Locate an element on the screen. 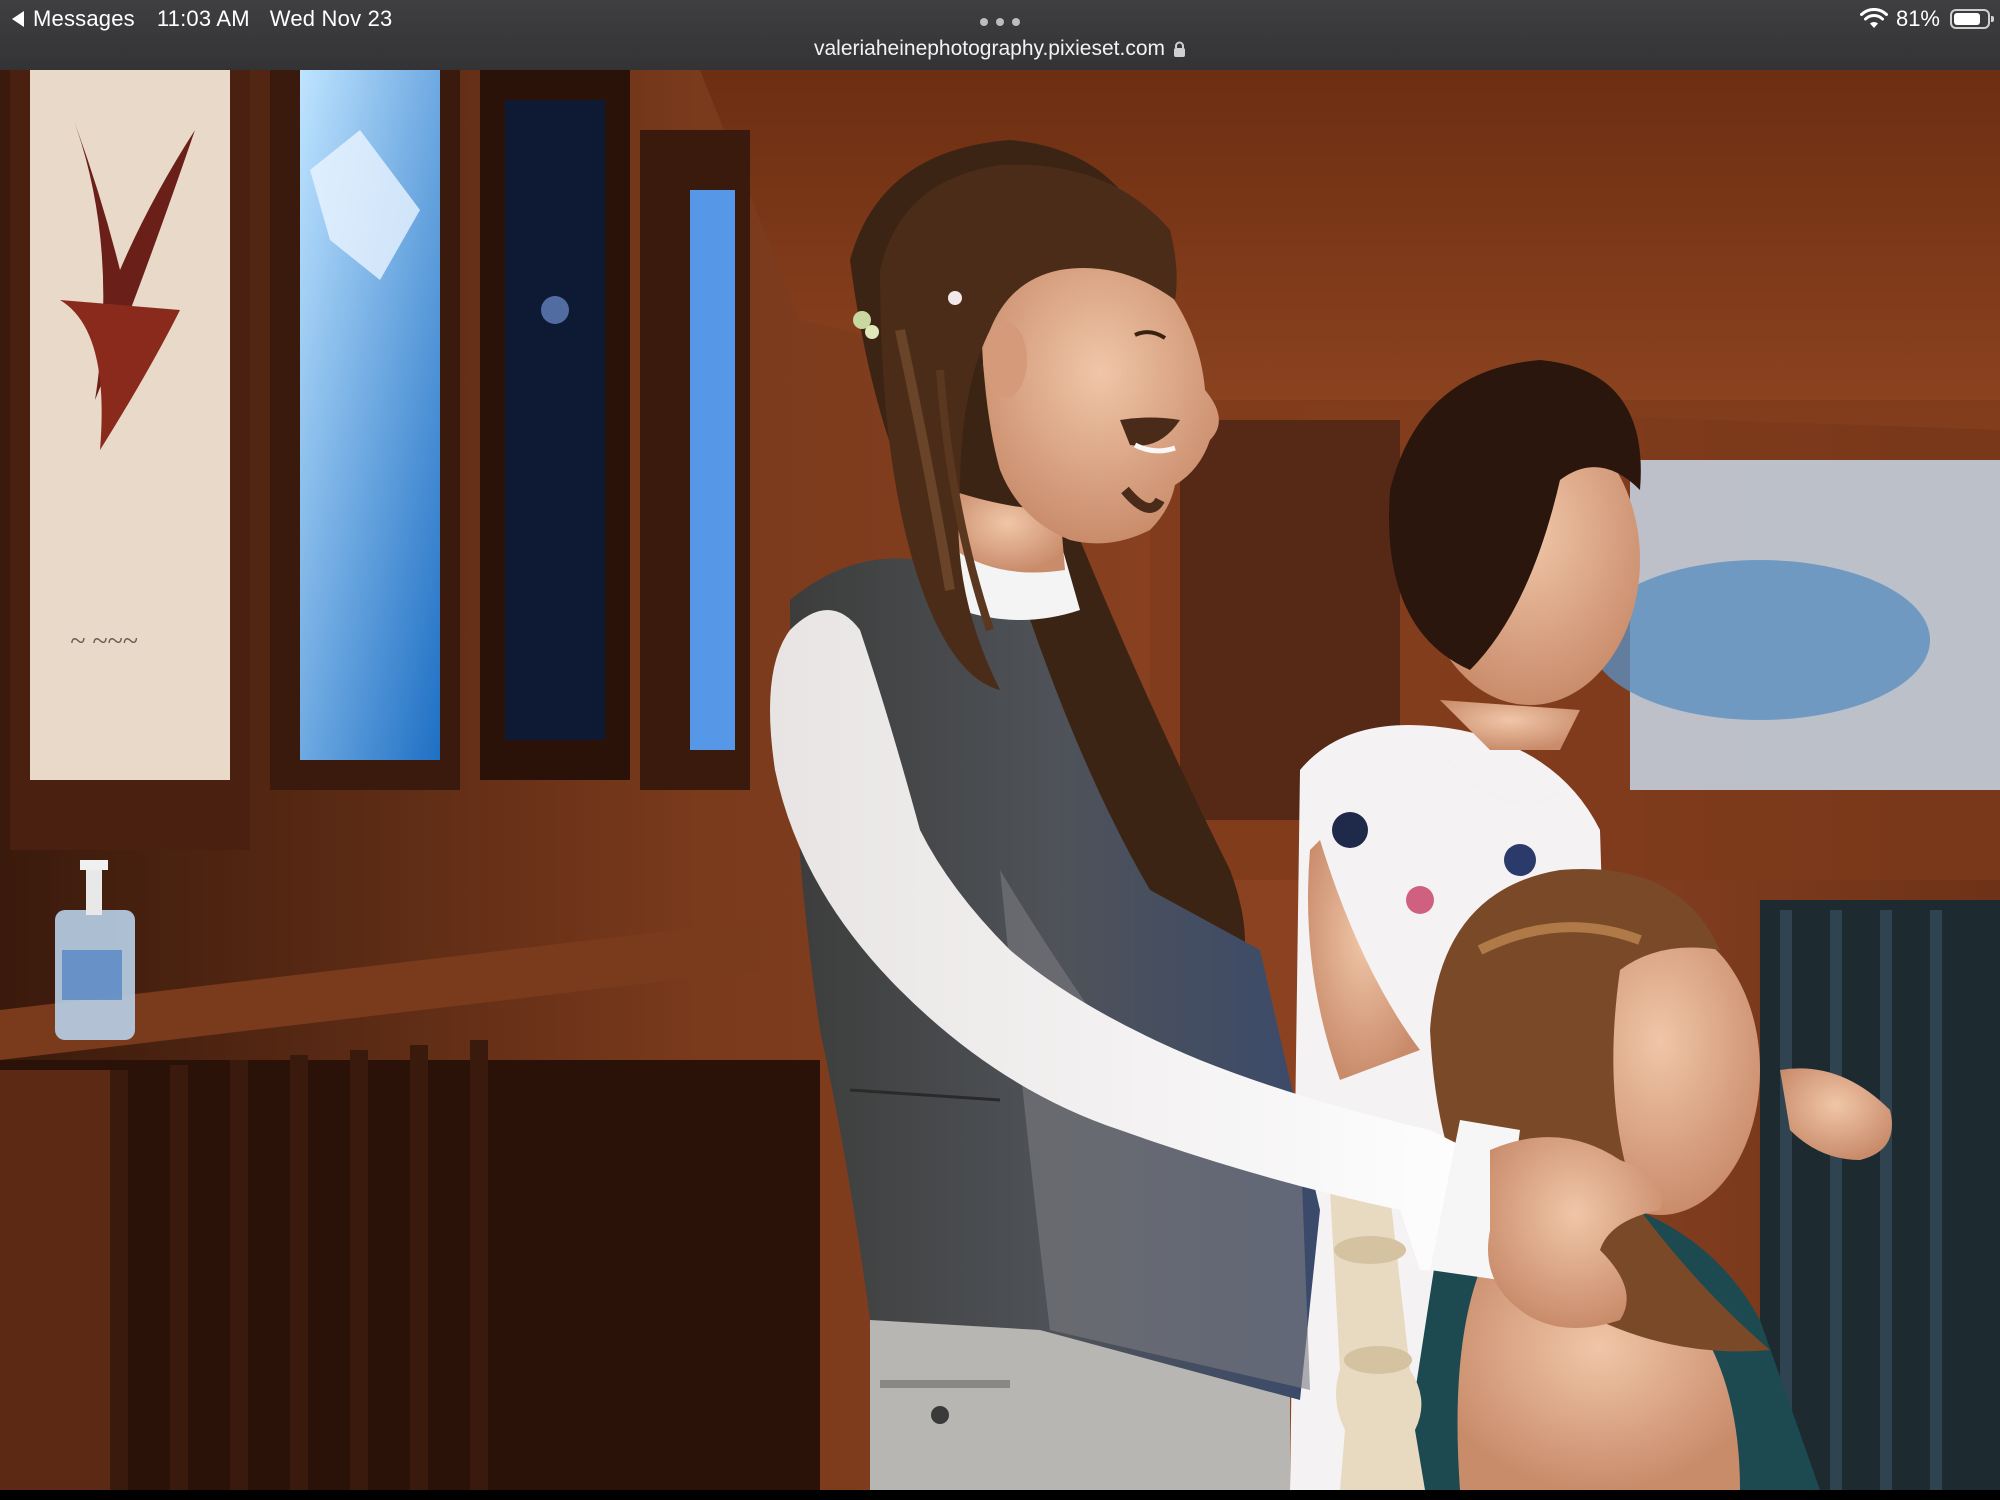 This screenshot has width=2000, height=1500. back-app-label: Messages is located at coordinates (84, 18).